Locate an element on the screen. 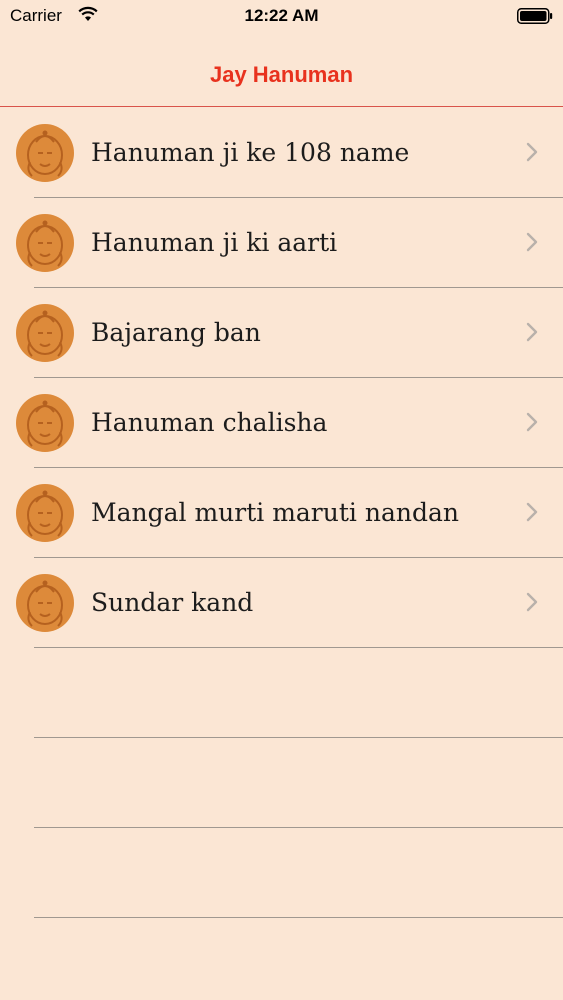 This screenshot has width=563, height=1000. list-item: Sundar kand is located at coordinates (289, 603).